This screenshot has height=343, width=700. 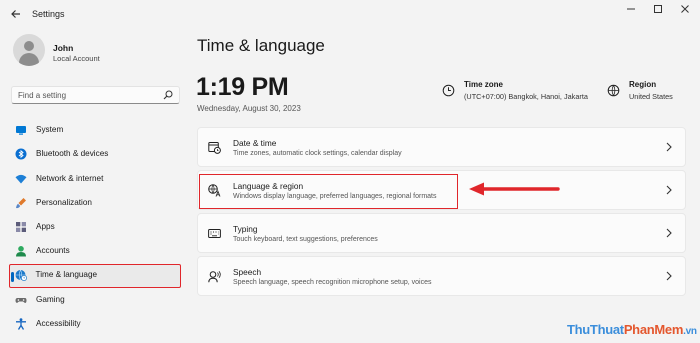 I want to click on page-title: Time & language, so click(x=261, y=45).